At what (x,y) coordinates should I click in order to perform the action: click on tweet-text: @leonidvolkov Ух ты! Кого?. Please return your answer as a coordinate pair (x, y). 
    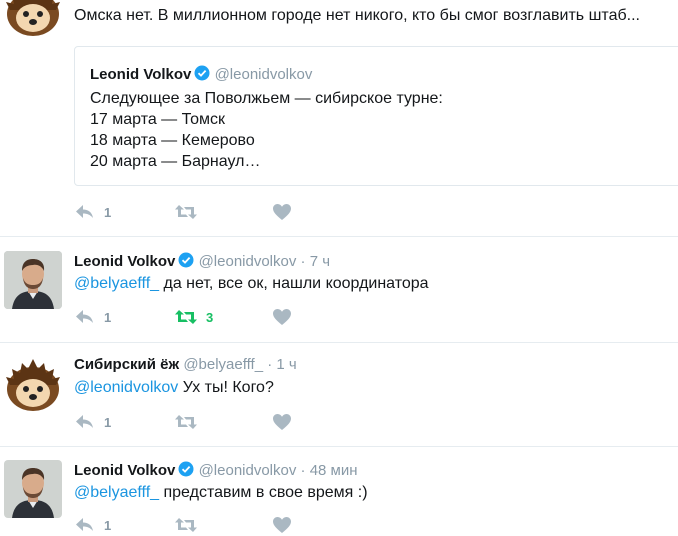
    Looking at the image, I should click on (174, 388).